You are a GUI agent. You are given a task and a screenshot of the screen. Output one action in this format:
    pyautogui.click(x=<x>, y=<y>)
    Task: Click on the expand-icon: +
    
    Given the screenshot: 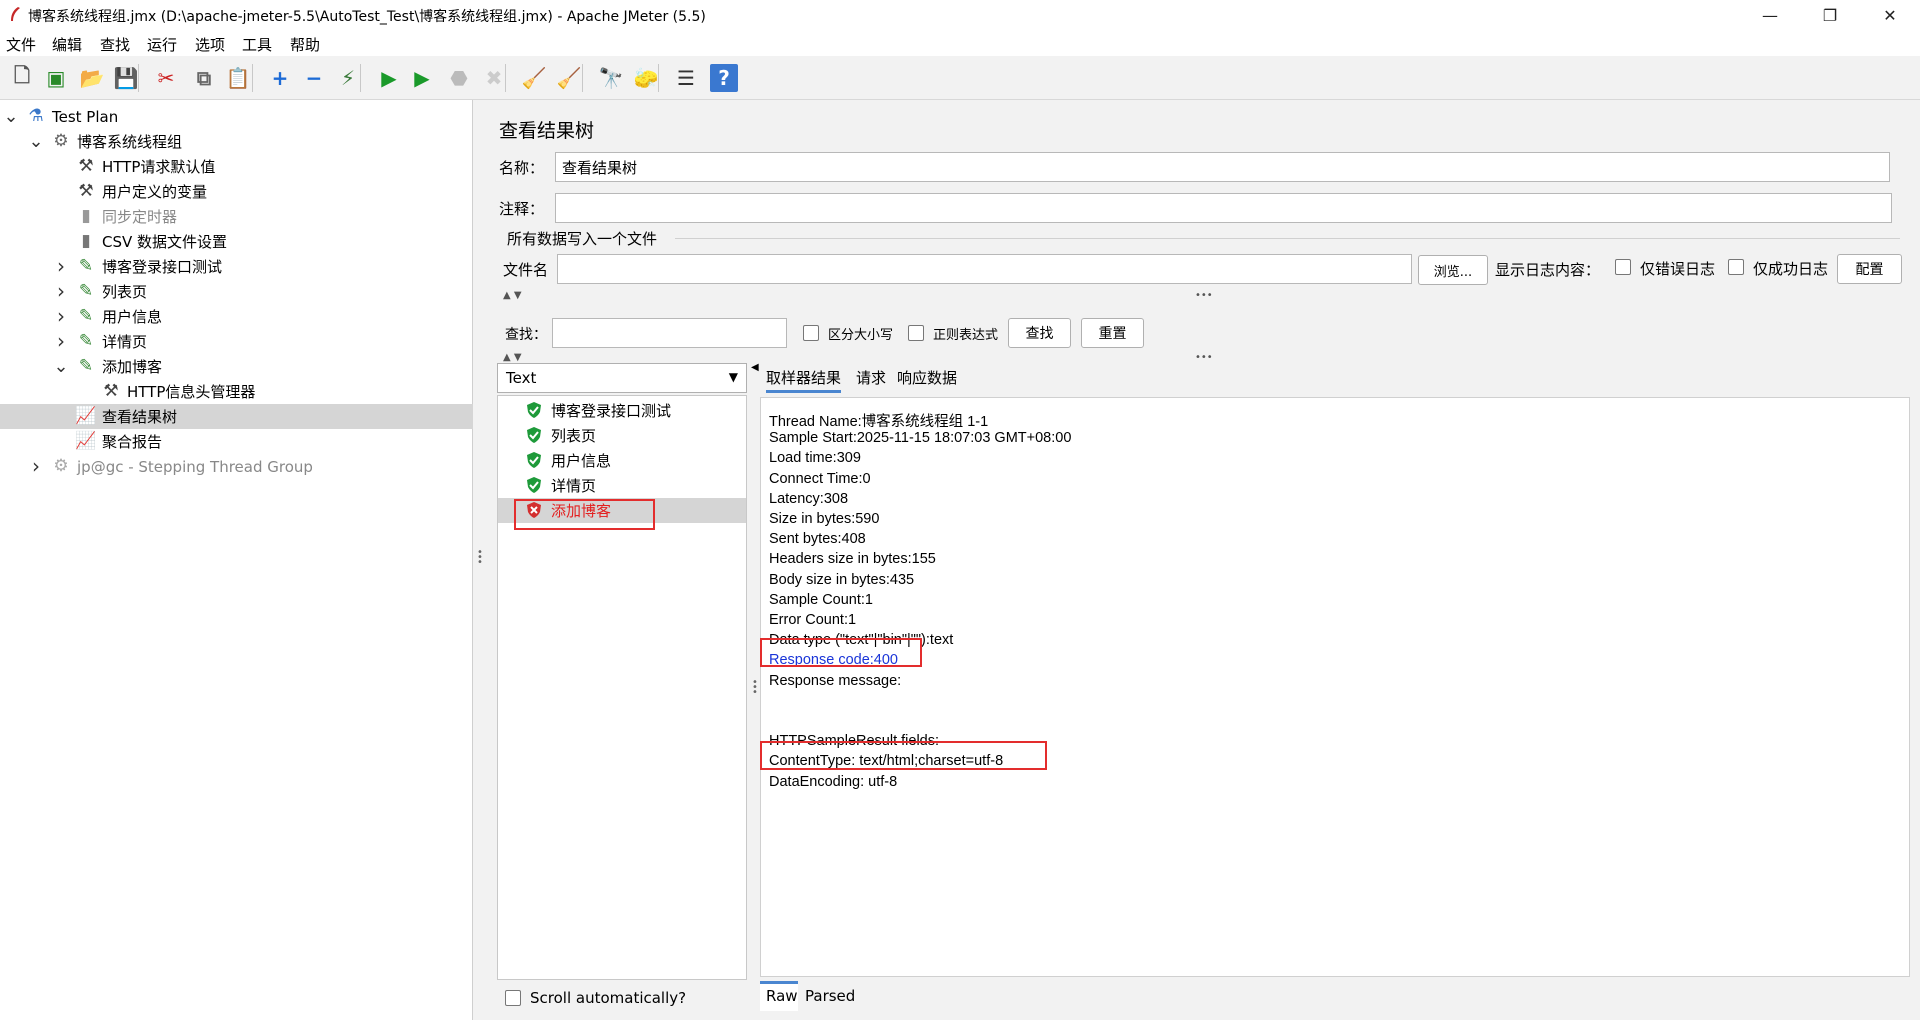 What is the action you would take?
    pyautogui.click(x=280, y=78)
    